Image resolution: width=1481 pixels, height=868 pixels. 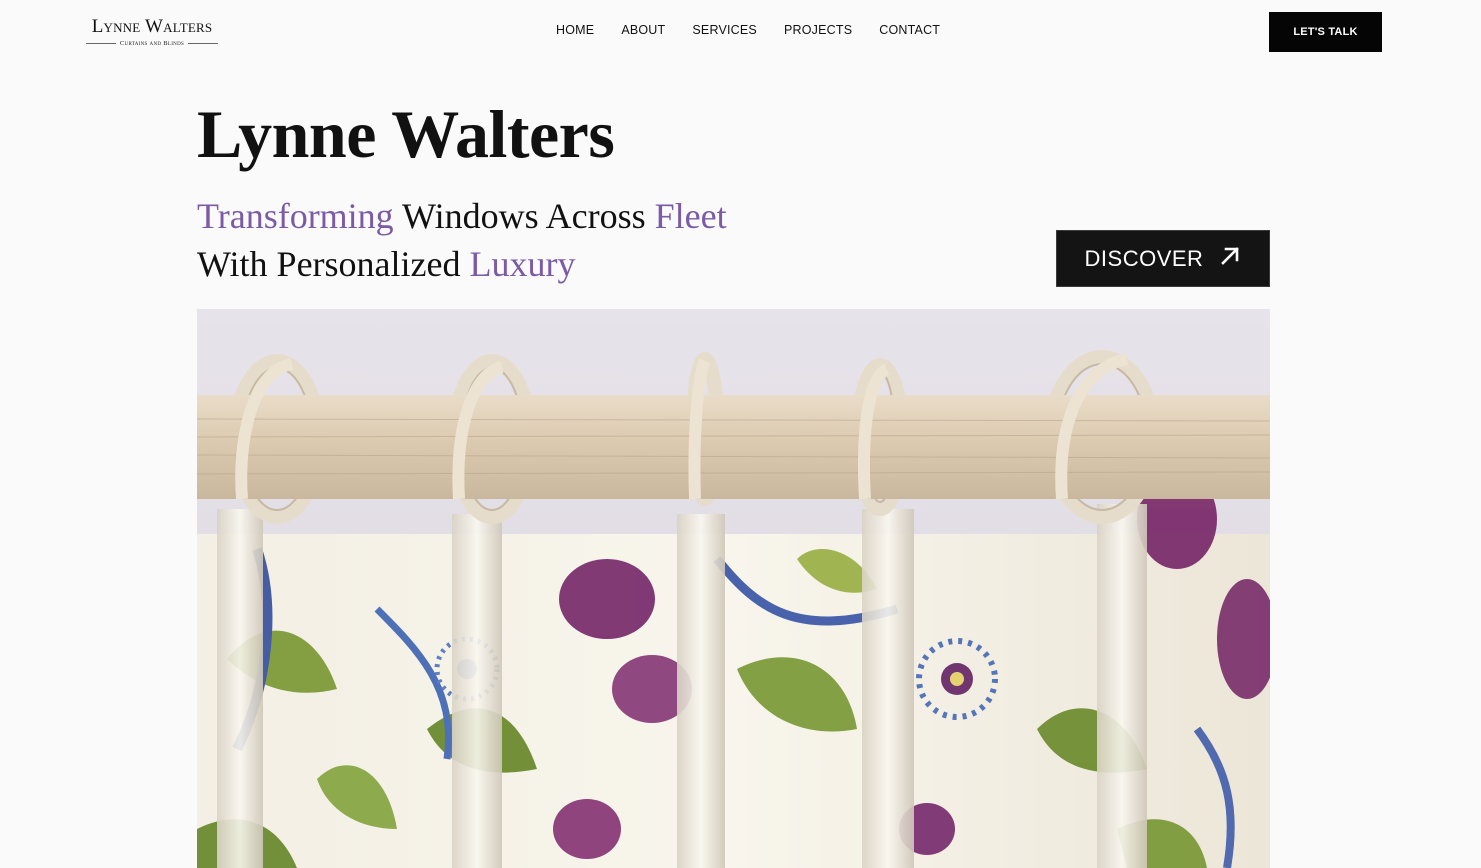 What do you see at coordinates (690, 216) in the screenshot?
I see `tagline-accent-fleet: Fleet` at bounding box center [690, 216].